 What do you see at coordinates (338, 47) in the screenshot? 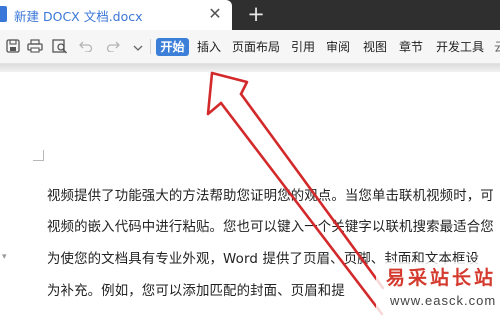
I see `tab-review: 审阅` at bounding box center [338, 47].